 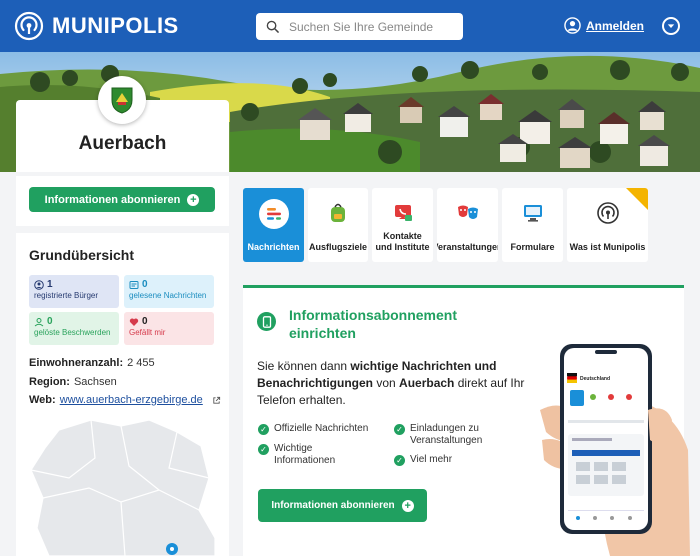 I want to click on subscribe-now-button: Informationen abonnieren +, so click(x=342, y=505).